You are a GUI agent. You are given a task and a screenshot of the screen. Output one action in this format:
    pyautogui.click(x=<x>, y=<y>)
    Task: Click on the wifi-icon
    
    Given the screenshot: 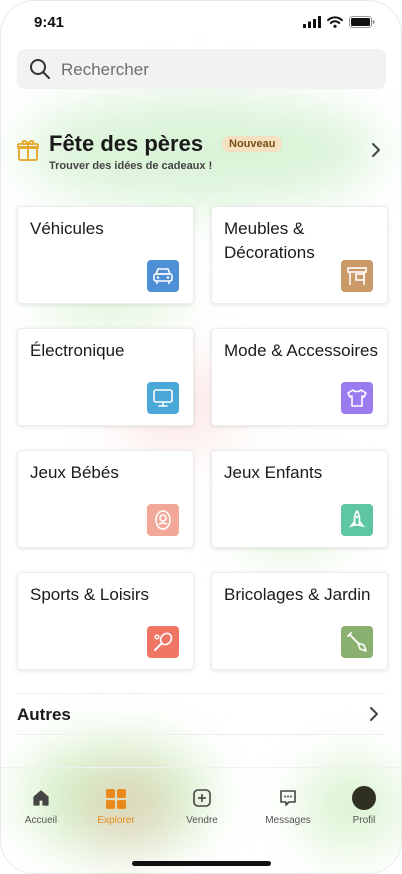 What is the action you would take?
    pyautogui.click(x=335, y=22)
    